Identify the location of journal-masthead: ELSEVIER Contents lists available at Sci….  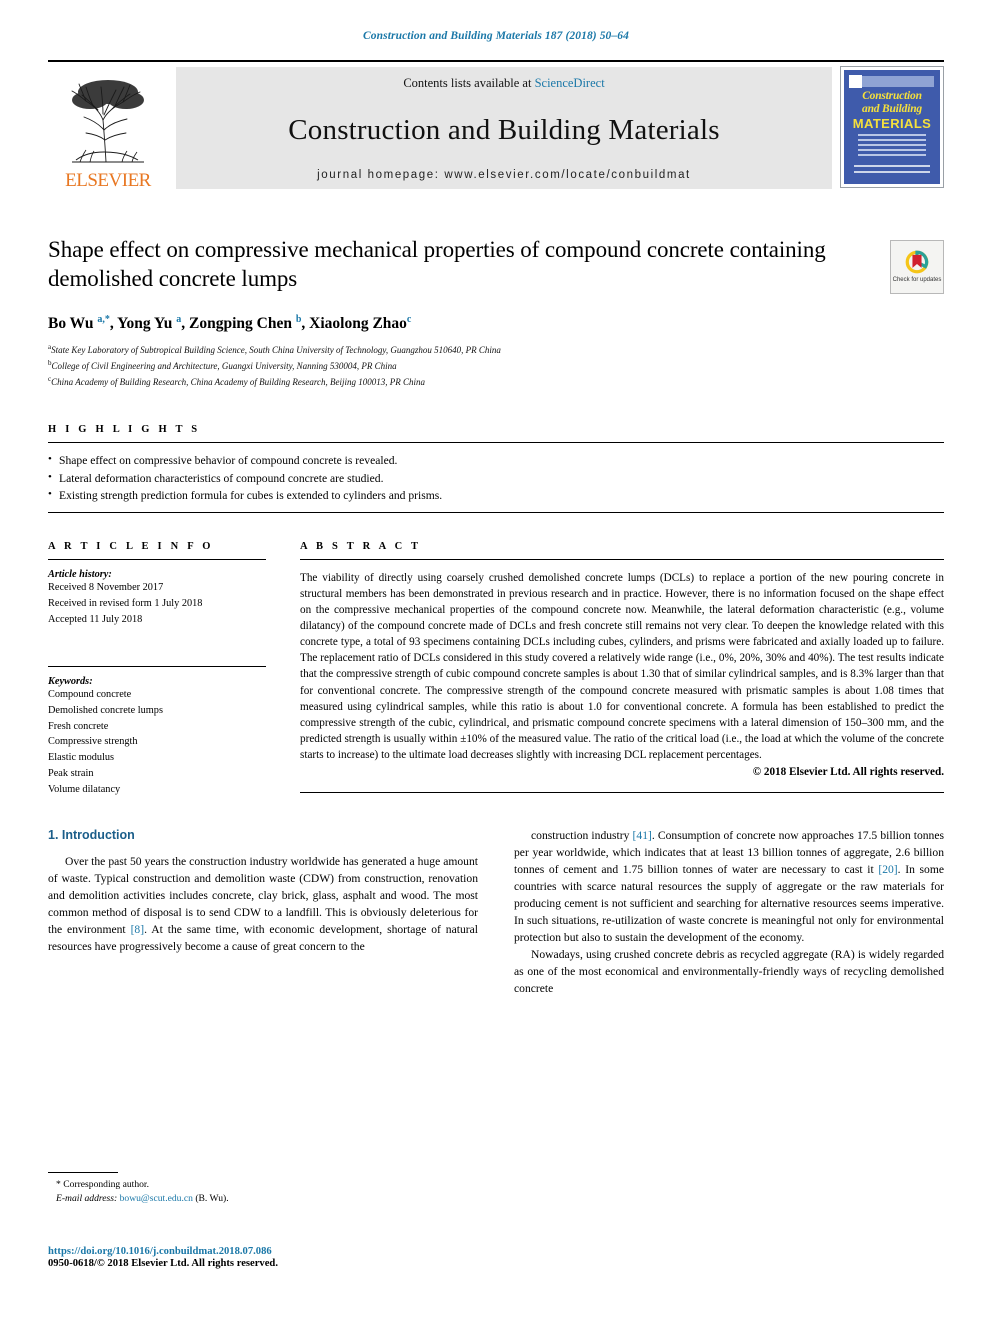
(496, 126).